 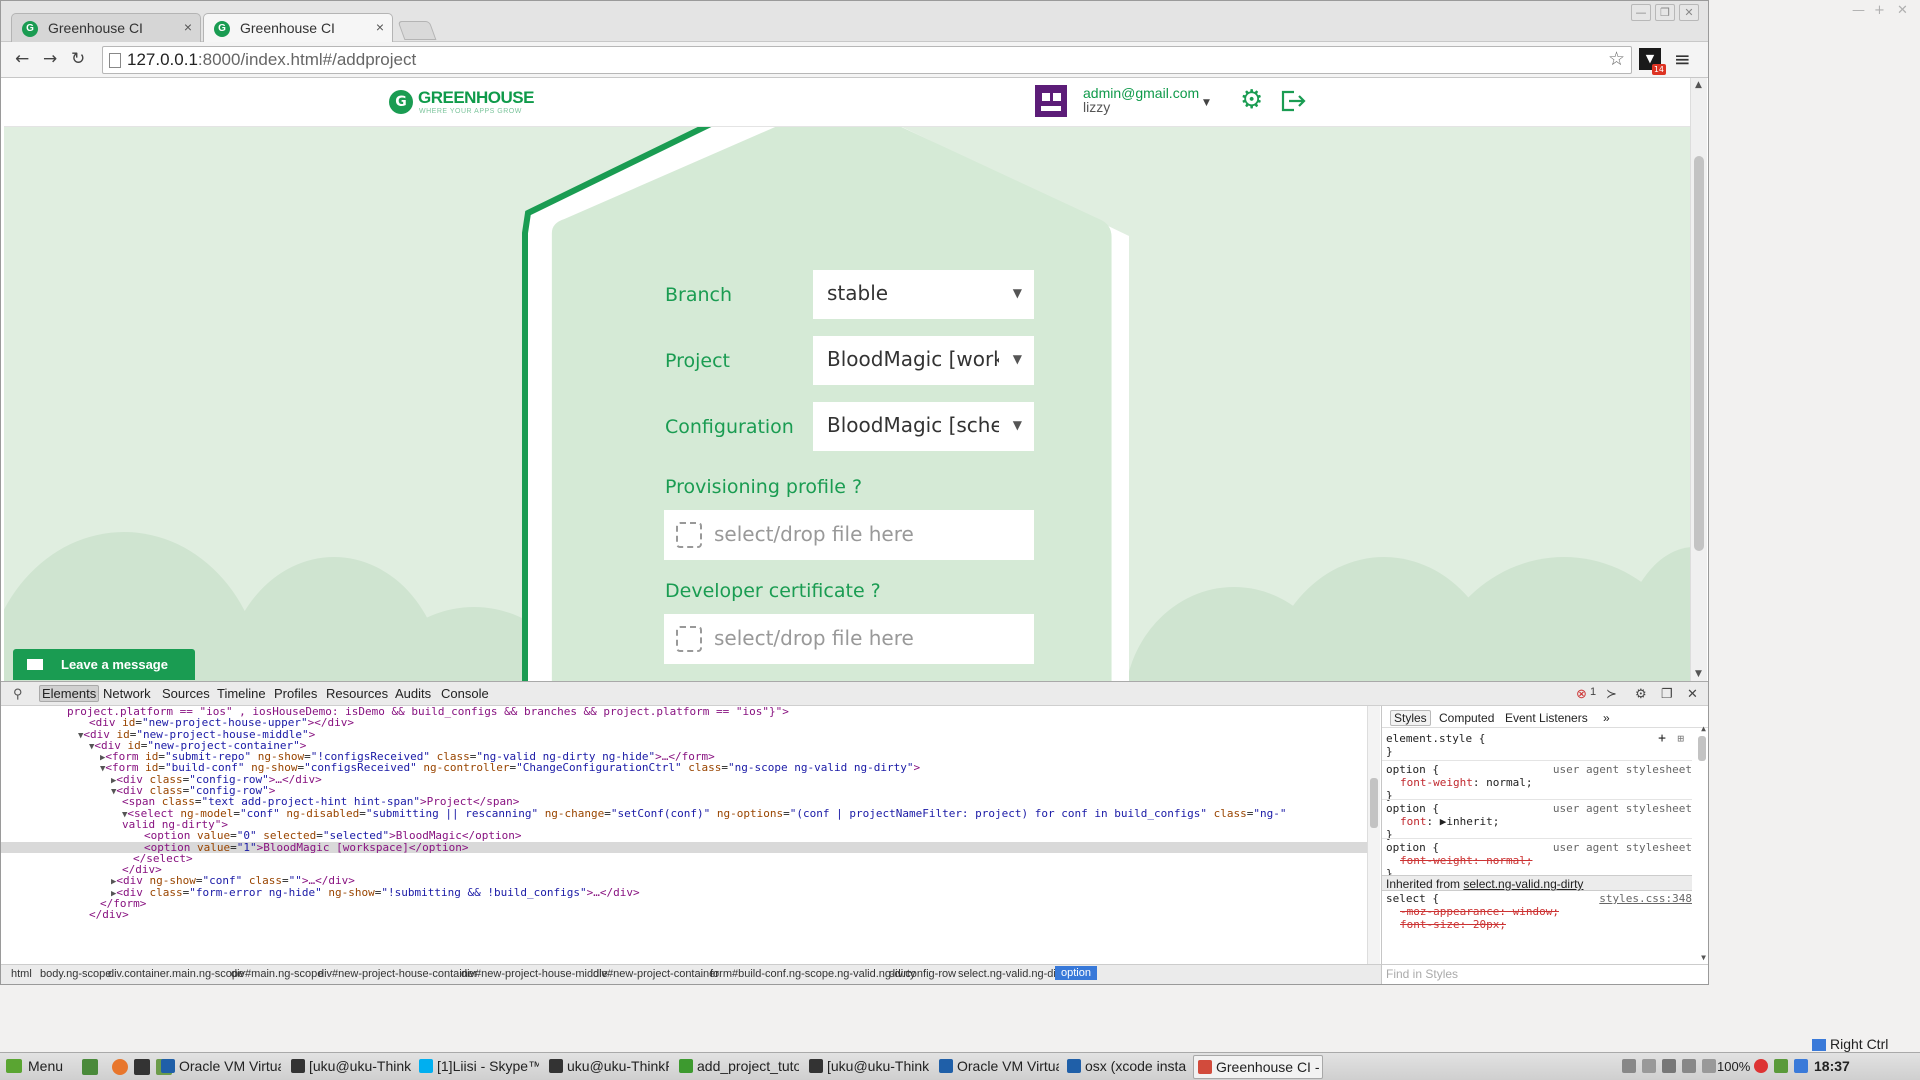 What do you see at coordinates (923, 426) in the screenshot?
I see `configuration-select: BloodMagic [scheme] ▼` at bounding box center [923, 426].